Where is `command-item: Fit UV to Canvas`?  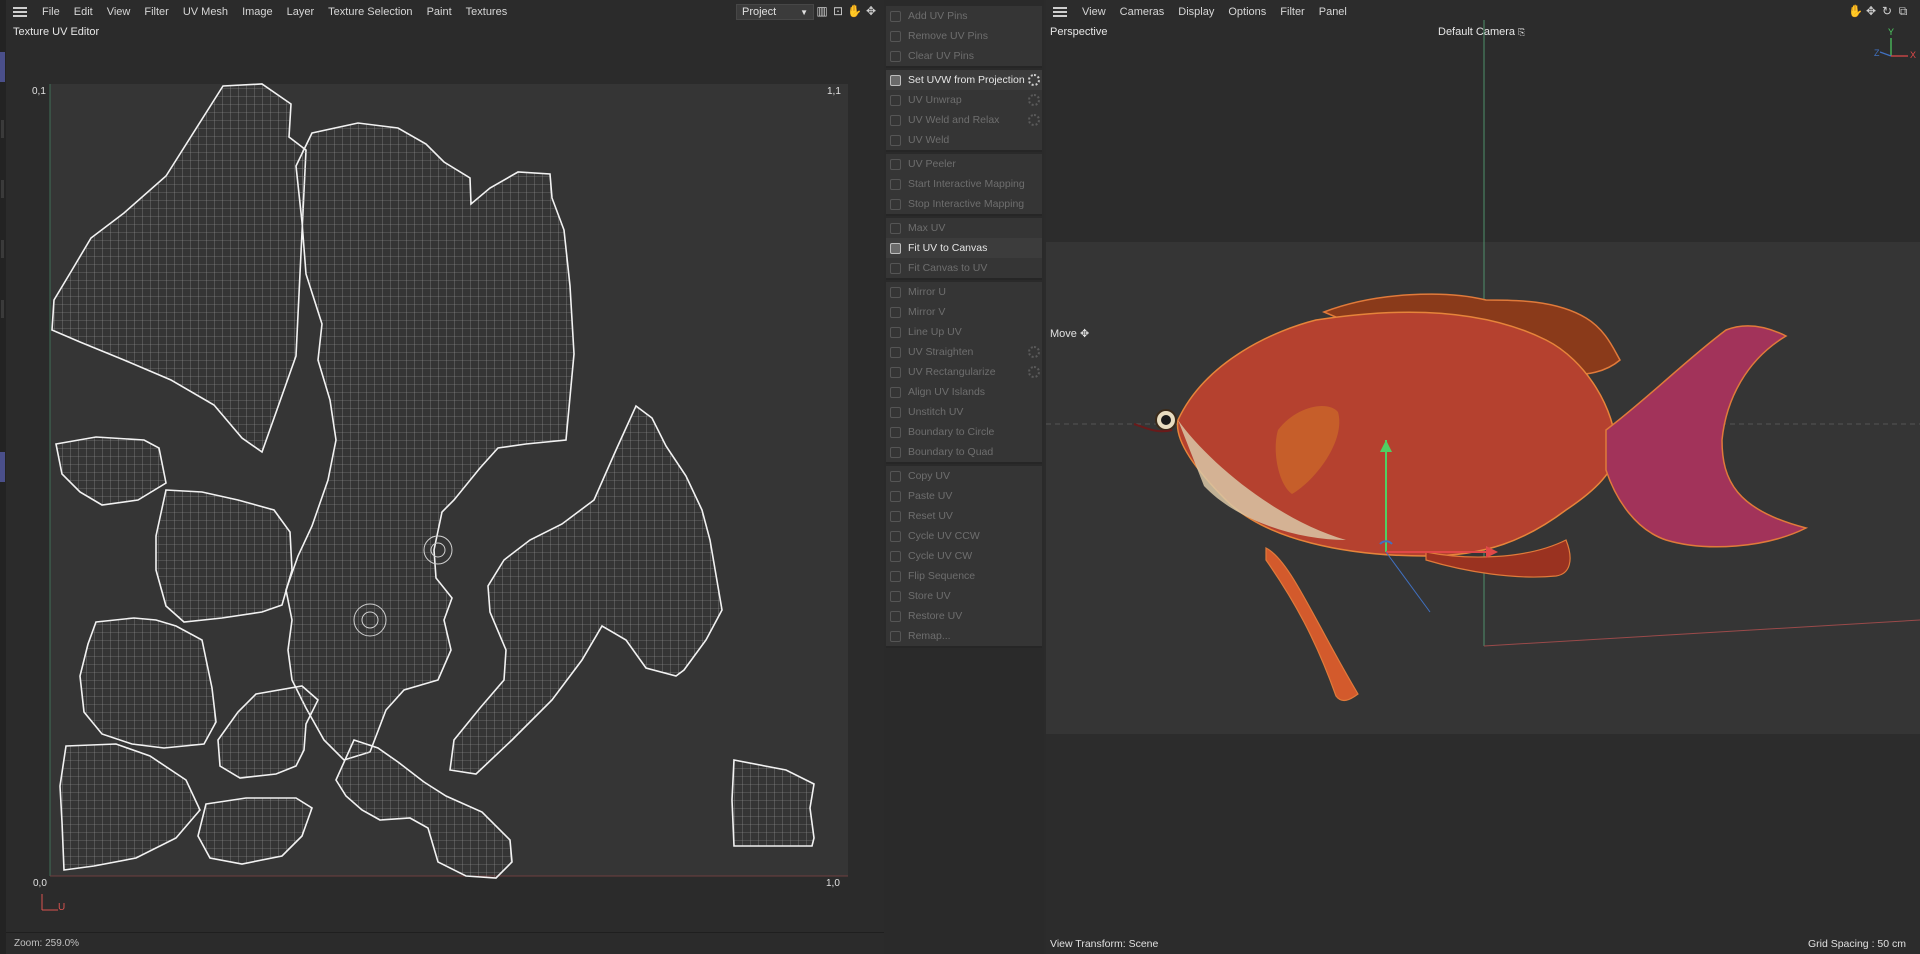
command-item: Fit UV to Canvas is located at coordinates (964, 248).